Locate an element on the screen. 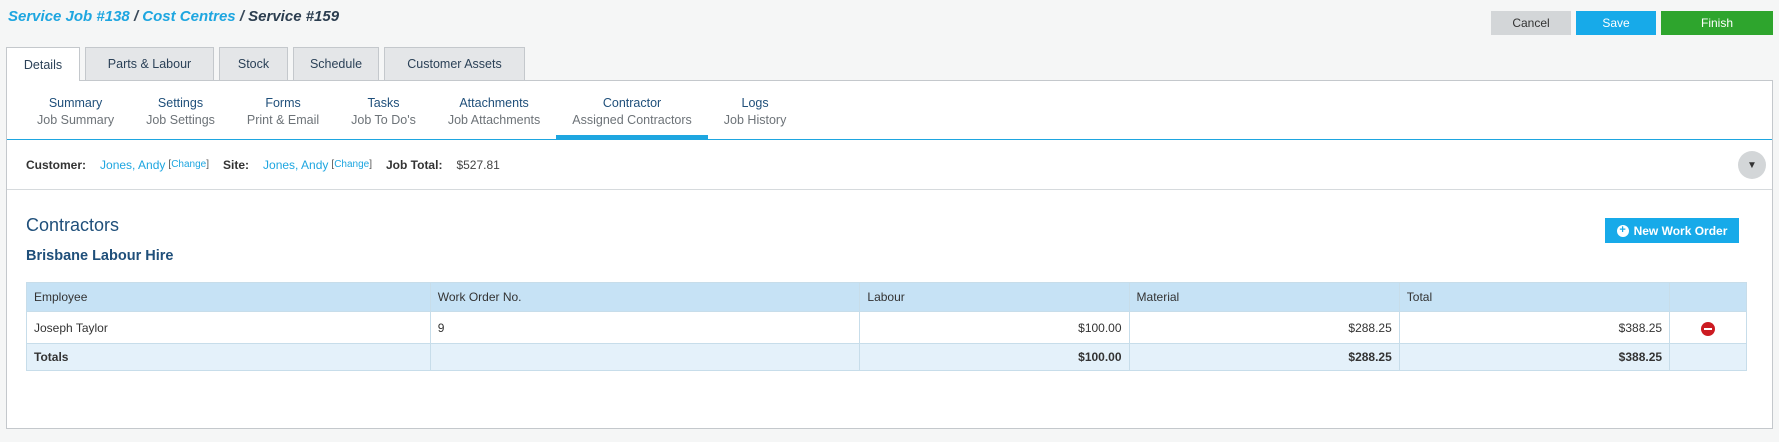 The width and height of the screenshot is (1779, 442). subtab-title: Attachments is located at coordinates (494, 103).